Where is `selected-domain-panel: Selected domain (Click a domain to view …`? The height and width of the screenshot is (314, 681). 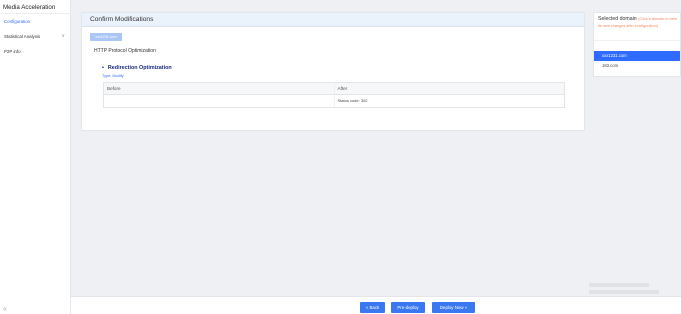 selected-domain-panel: Selected domain (Click a domain to view … is located at coordinates (637, 44).